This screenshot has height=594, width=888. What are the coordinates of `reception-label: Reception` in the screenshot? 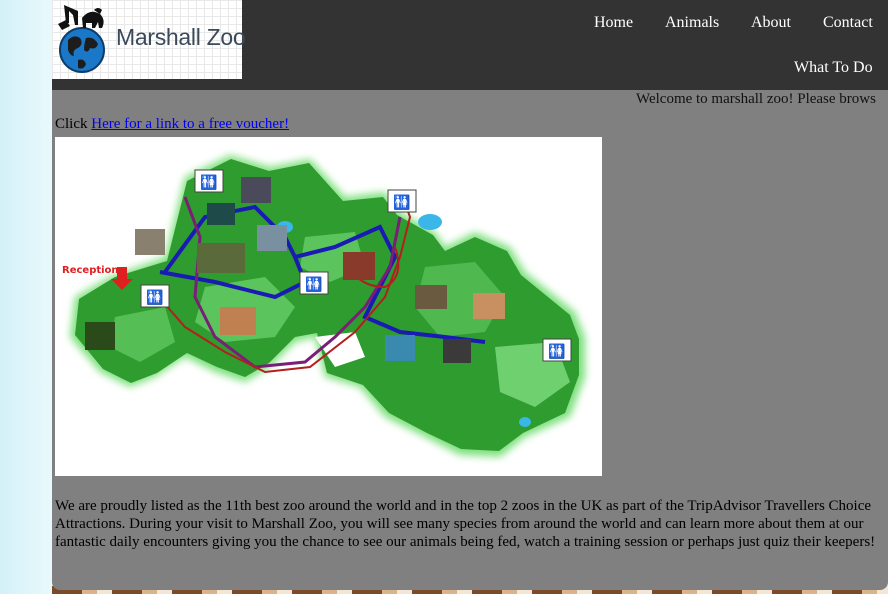 It's located at (90, 270).